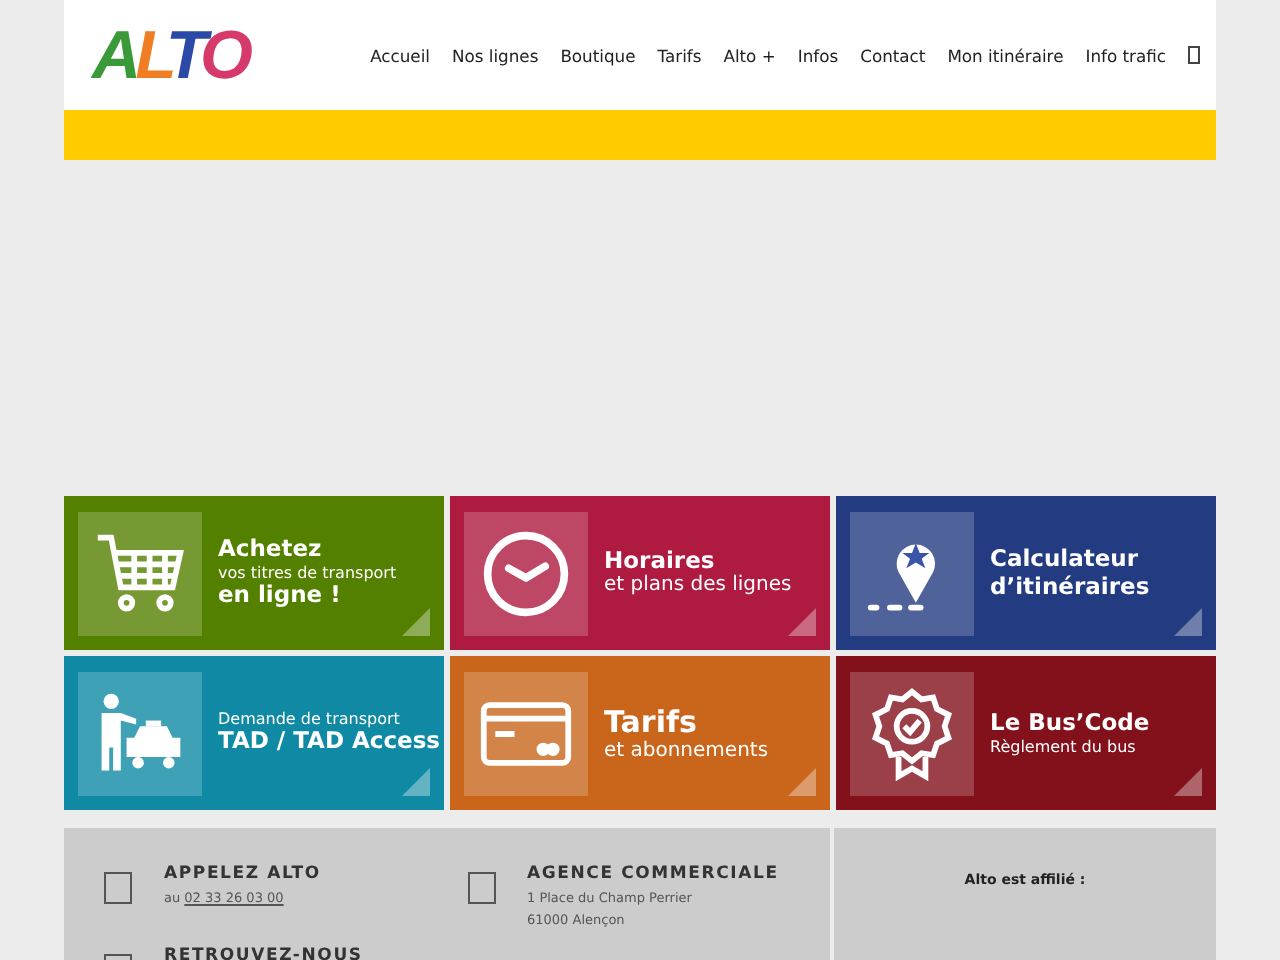 The width and height of the screenshot is (1280, 960). I want to click on tile-text: vos titres de transport, so click(307, 573).